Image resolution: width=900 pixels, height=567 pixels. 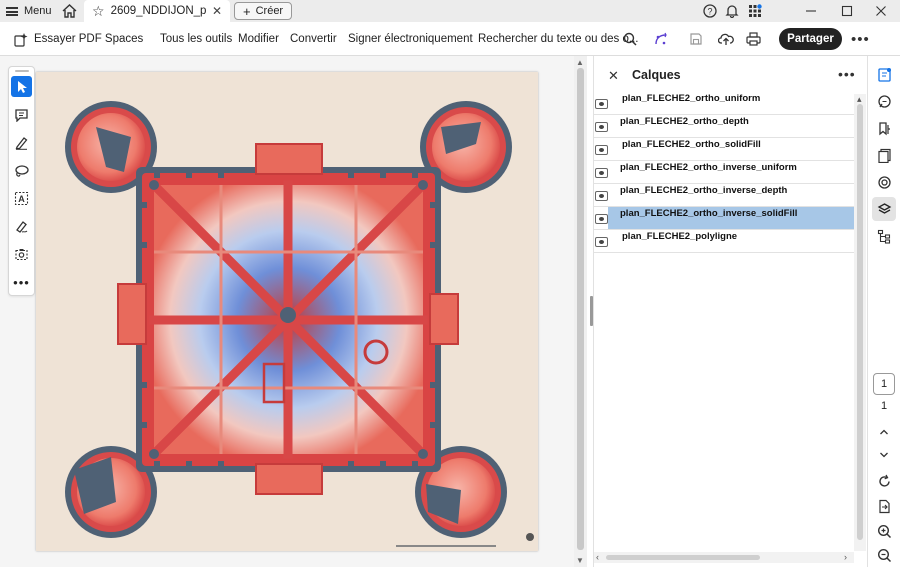 I want to click on menu-button: Menu, so click(x=29, y=11).